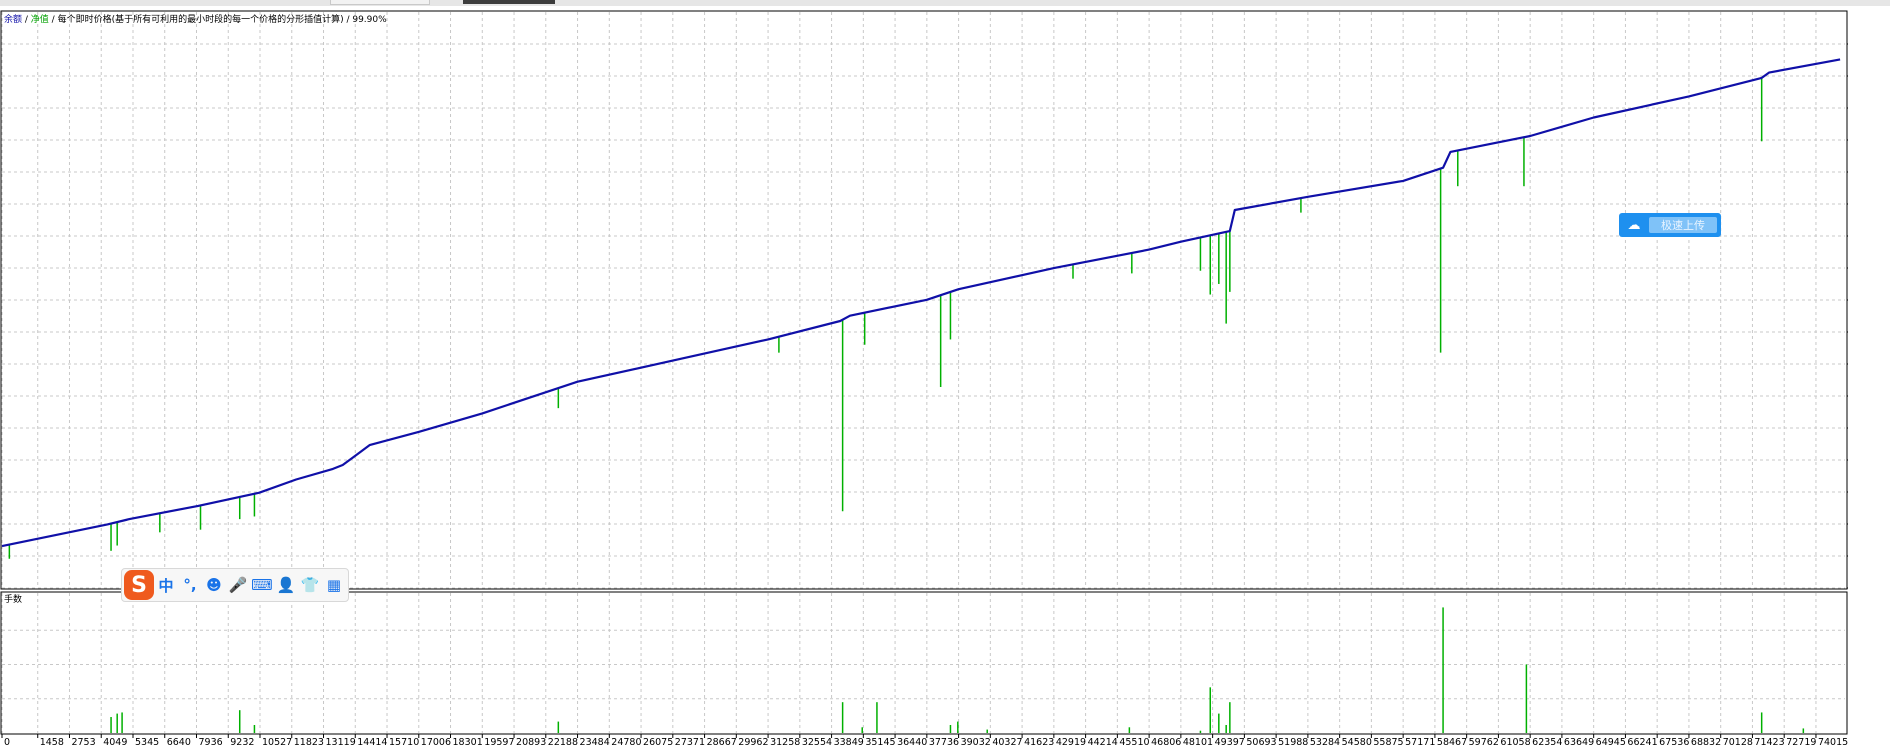 The image size is (1890, 749). I want to click on x-tick-label: 9232, so click(242, 742).